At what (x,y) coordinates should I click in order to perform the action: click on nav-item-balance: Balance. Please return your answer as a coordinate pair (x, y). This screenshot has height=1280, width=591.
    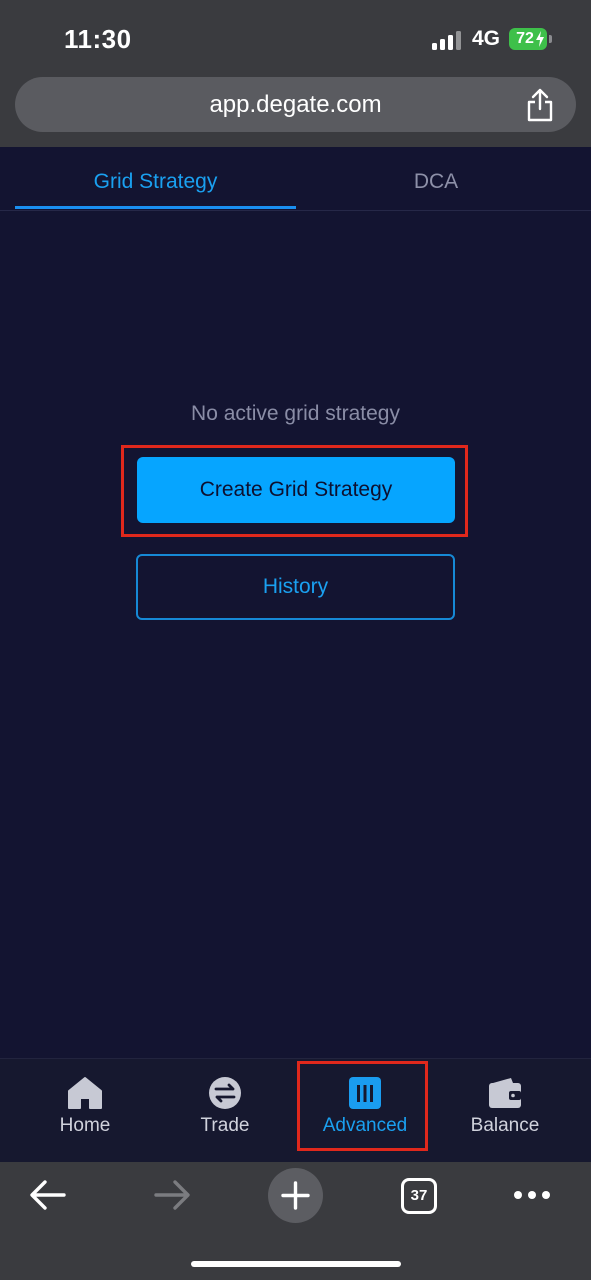
    Looking at the image, I should click on (505, 1111).